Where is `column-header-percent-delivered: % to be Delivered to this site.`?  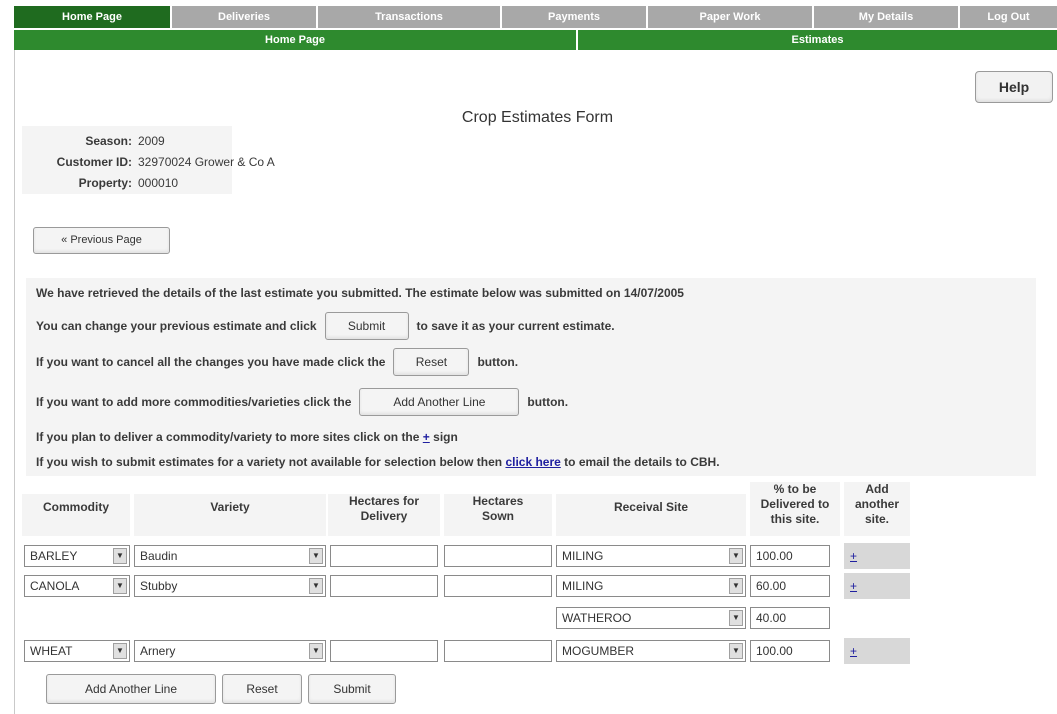
column-header-percent-delivered: % to be Delivered to this site. is located at coordinates (795, 509).